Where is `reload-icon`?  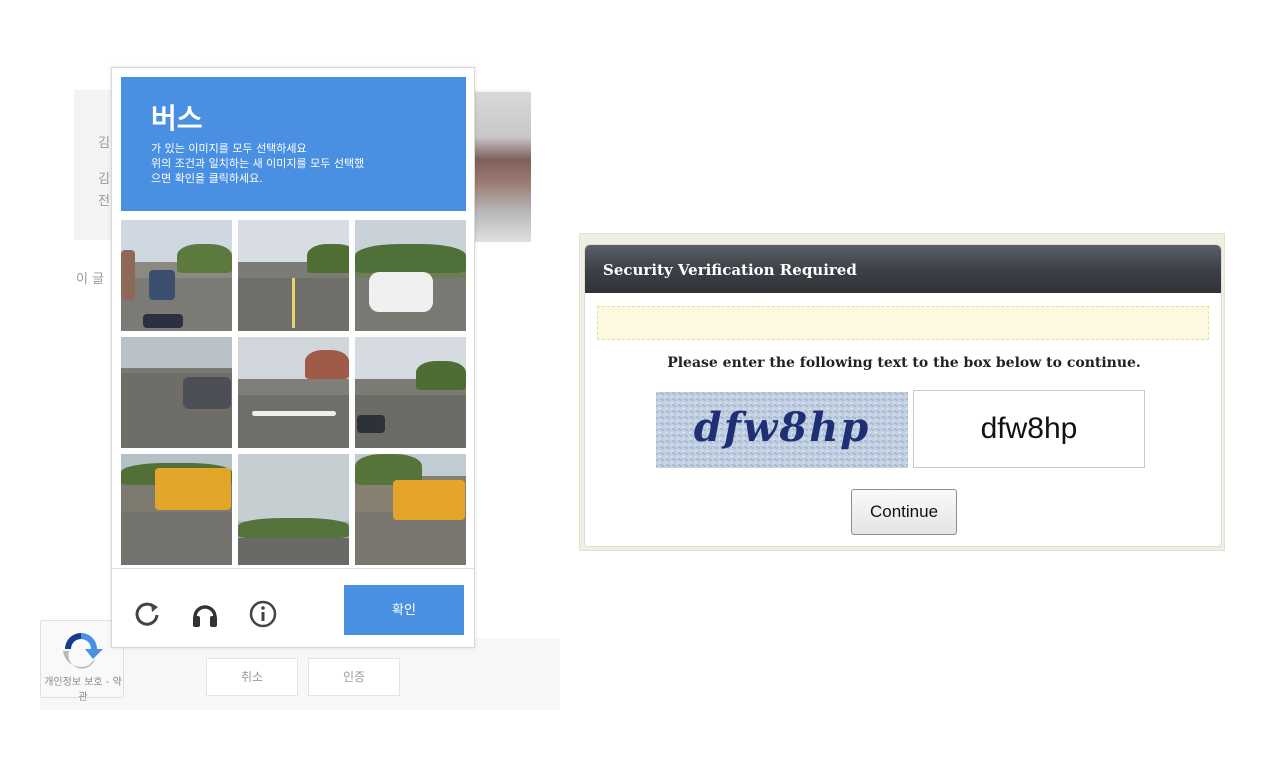
reload-icon is located at coordinates (147, 614).